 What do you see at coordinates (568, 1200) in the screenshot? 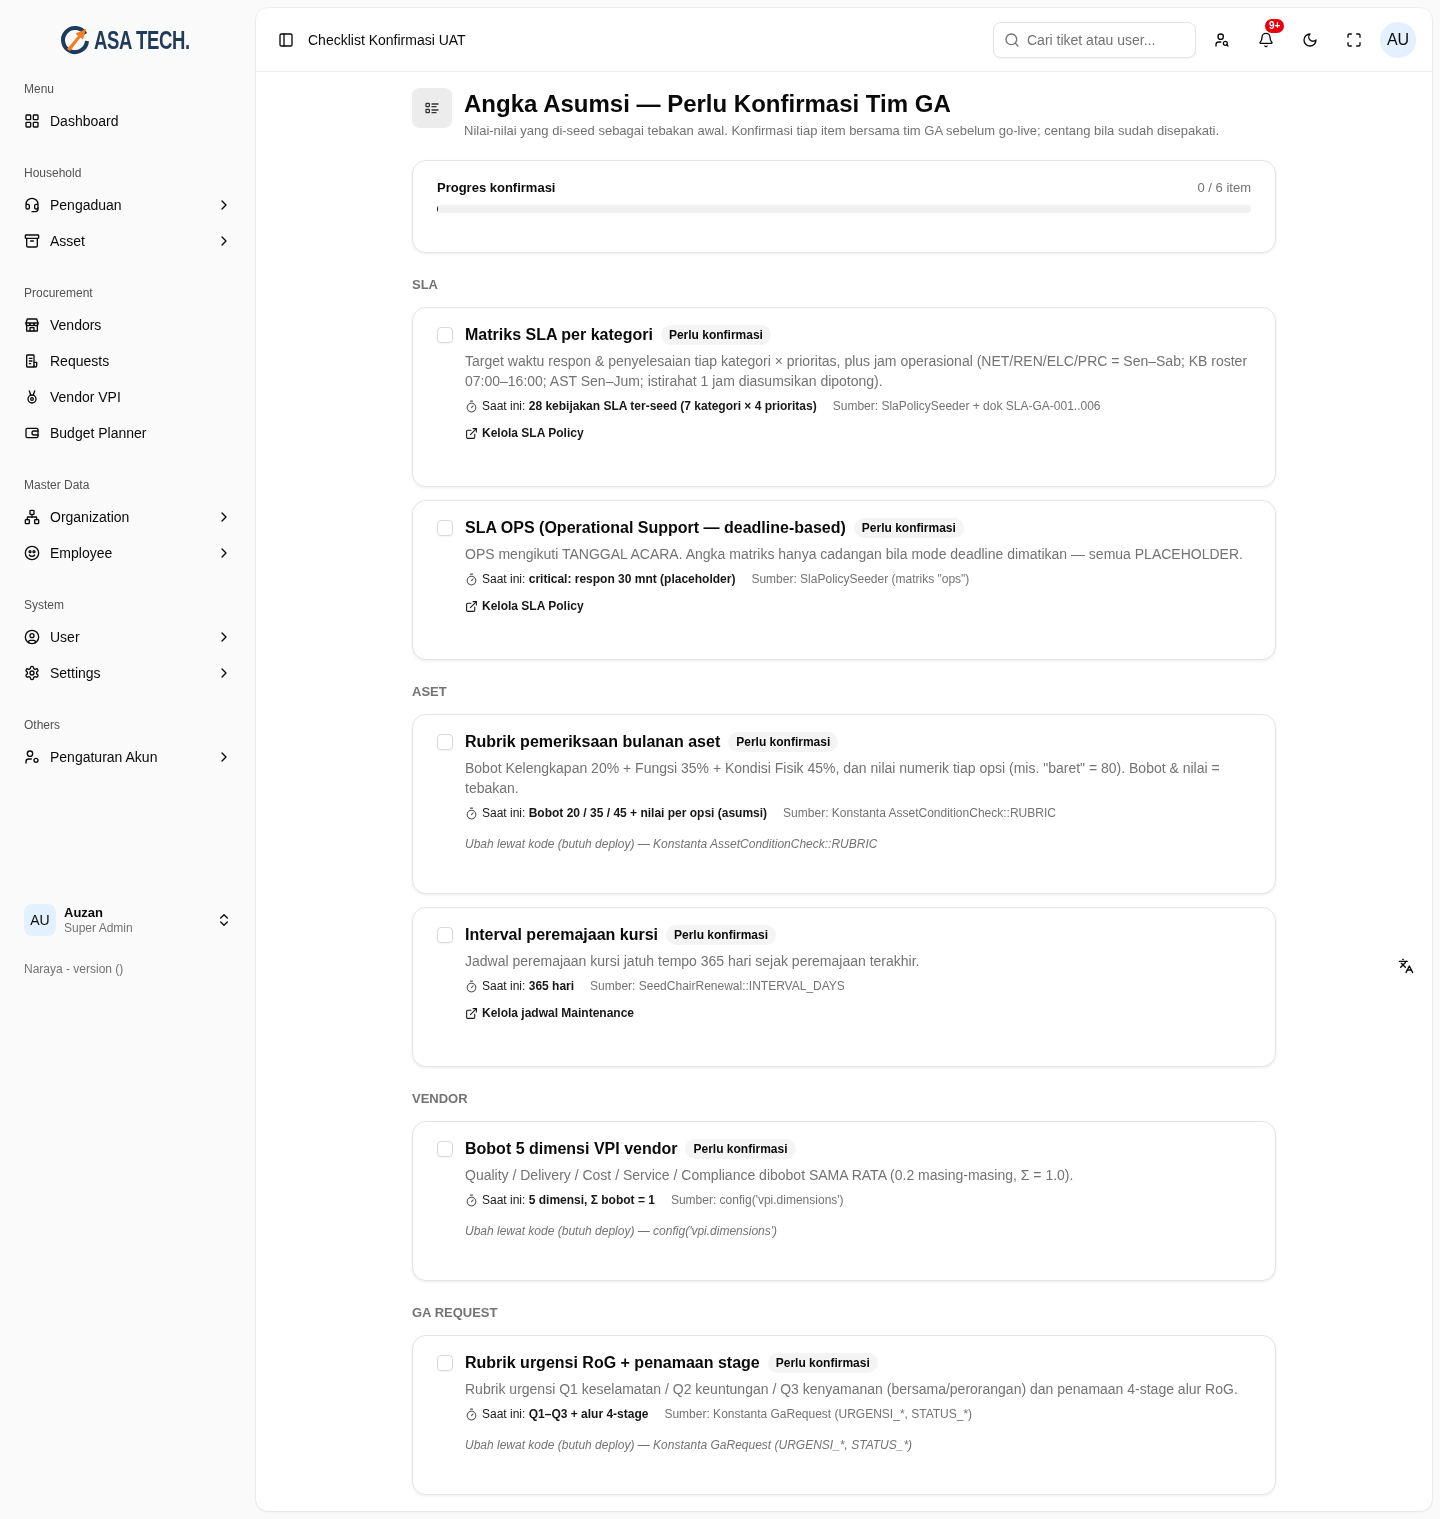
I see `current-value: Saat ini: 5 dimensi, Σ bobot = 1` at bounding box center [568, 1200].